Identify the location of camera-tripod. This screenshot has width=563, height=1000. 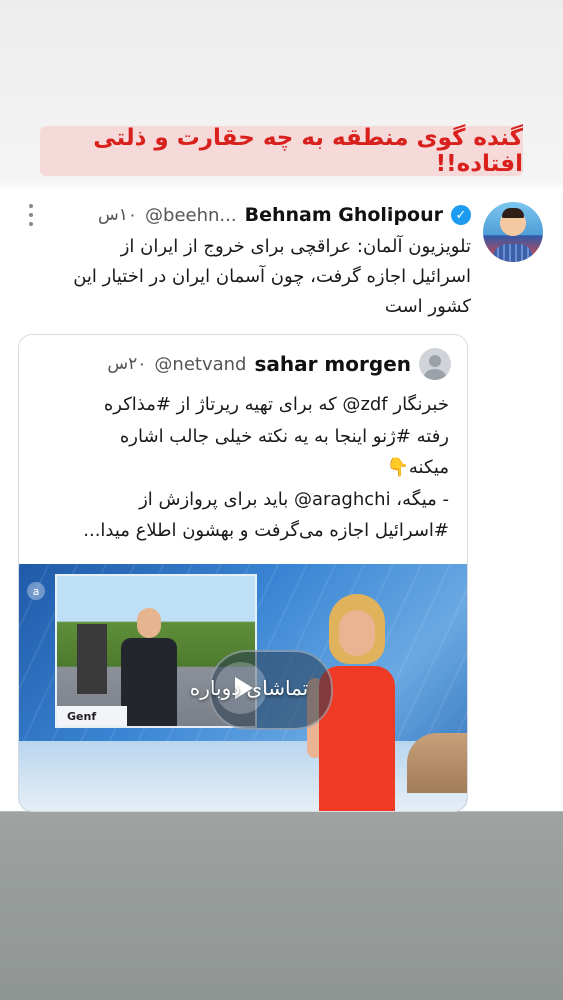
(92, 659).